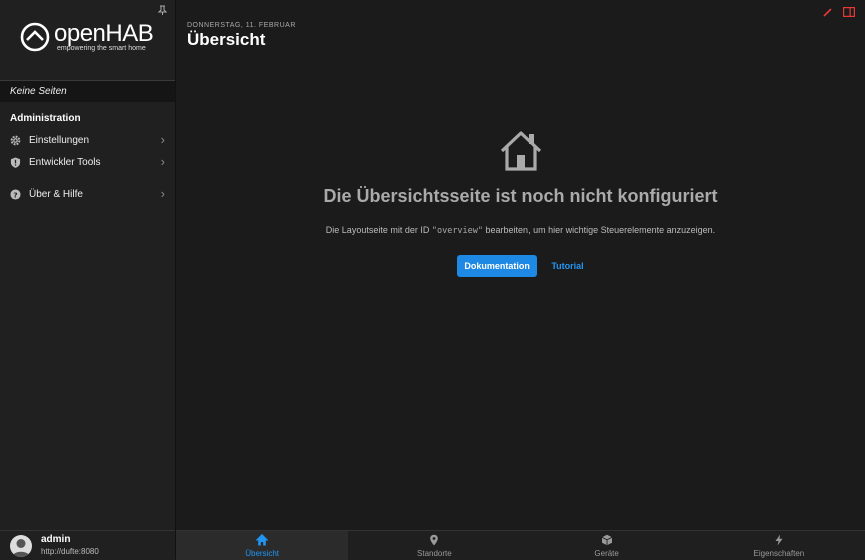  I want to click on tab-label: Geräte, so click(606, 553).